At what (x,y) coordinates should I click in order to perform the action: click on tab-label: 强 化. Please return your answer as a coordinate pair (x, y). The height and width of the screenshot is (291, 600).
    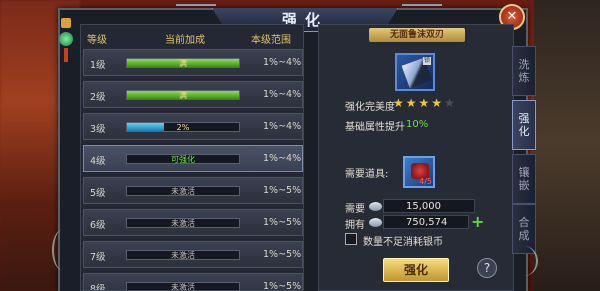
    Looking at the image, I should click on (524, 125).